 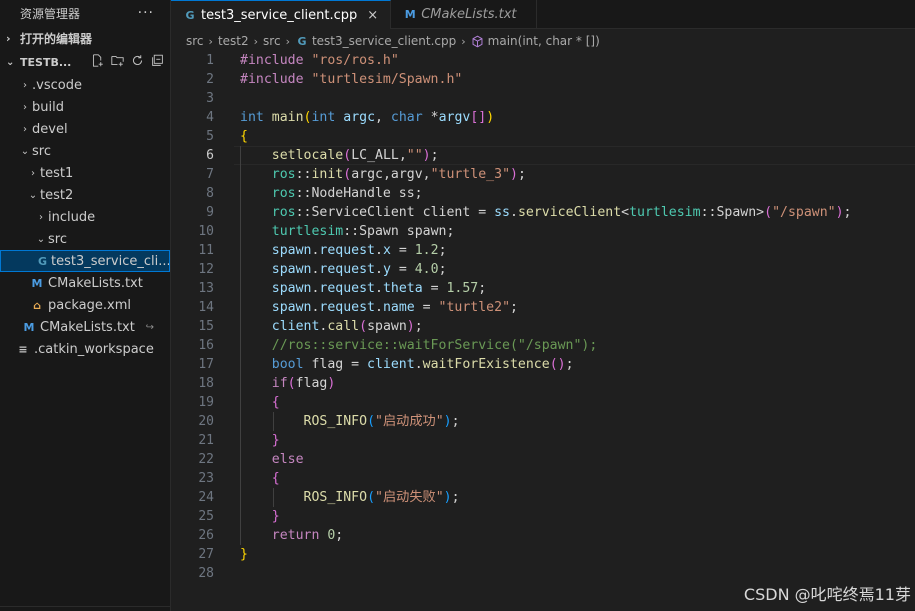 I want to click on tree-item-src: ⌄ src, so click(x=85, y=151).